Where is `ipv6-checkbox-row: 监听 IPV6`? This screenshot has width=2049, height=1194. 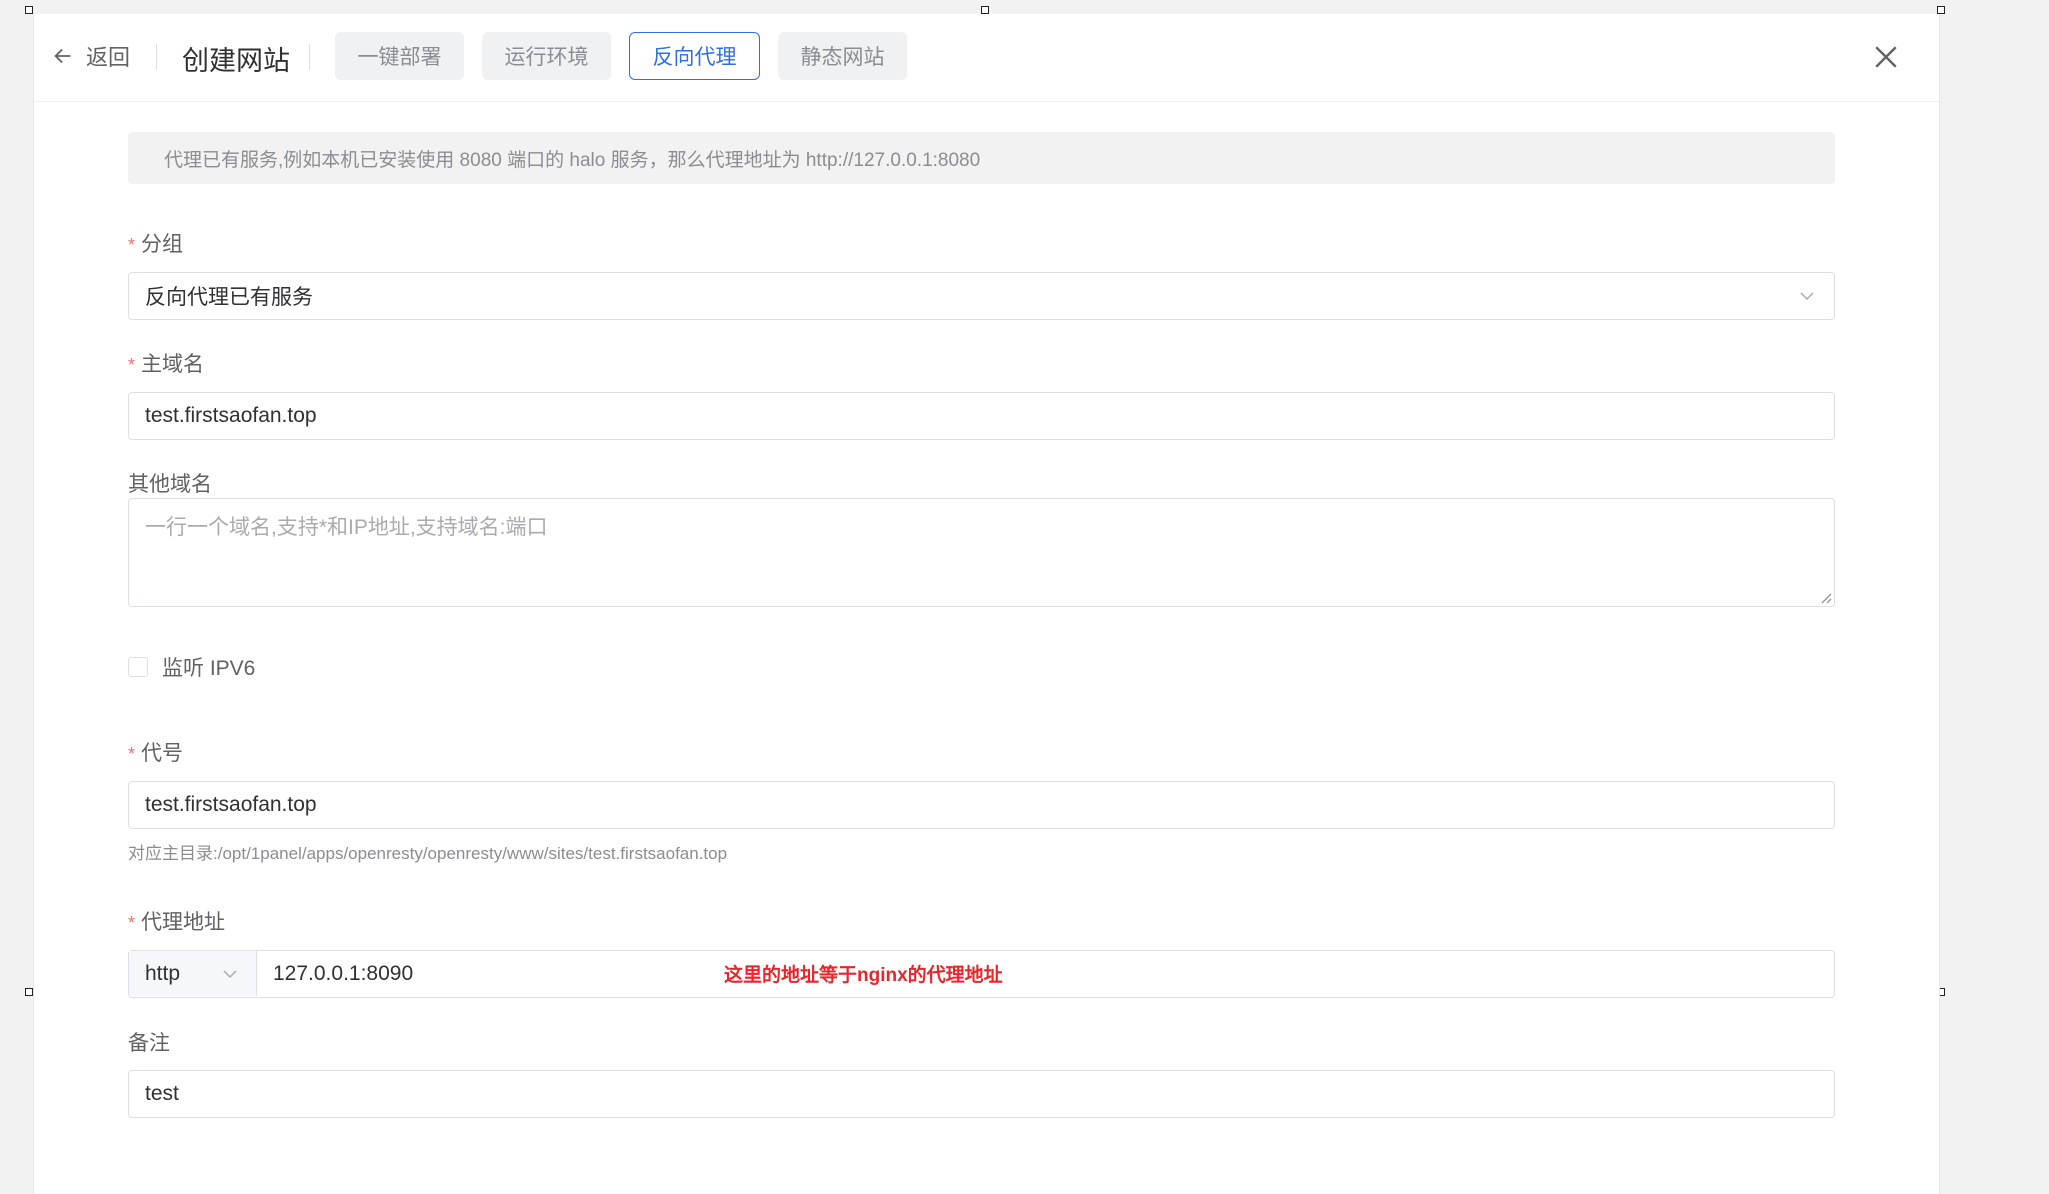
ipv6-checkbox-row: 监听 IPV6 is located at coordinates (191, 667).